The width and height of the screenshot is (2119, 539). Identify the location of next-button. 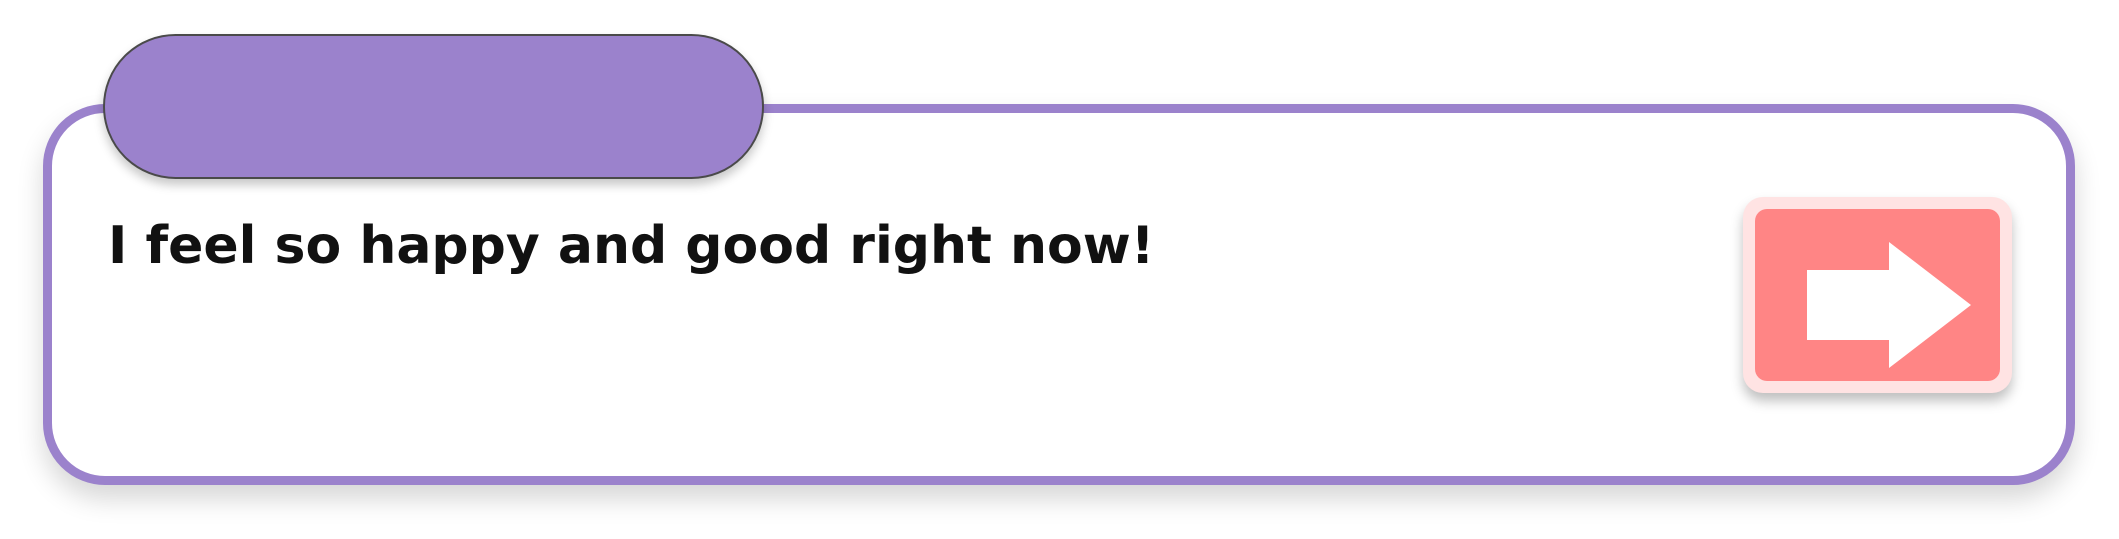
(1877, 295).